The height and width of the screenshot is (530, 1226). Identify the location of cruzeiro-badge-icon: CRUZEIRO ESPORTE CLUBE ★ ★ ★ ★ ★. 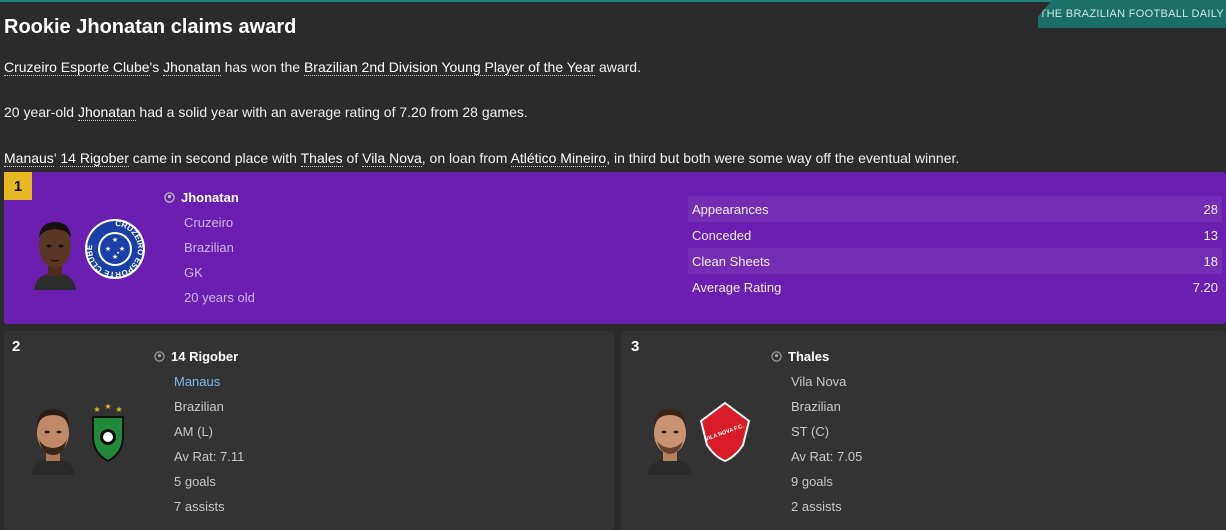
(115, 249).